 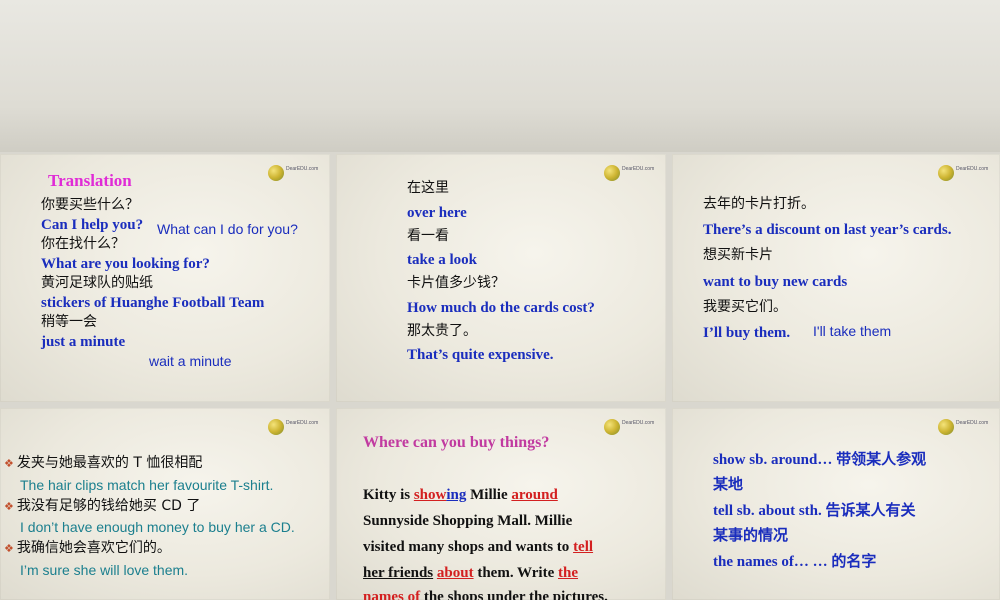 I want to click on en-line: over here, so click(x=437, y=213).